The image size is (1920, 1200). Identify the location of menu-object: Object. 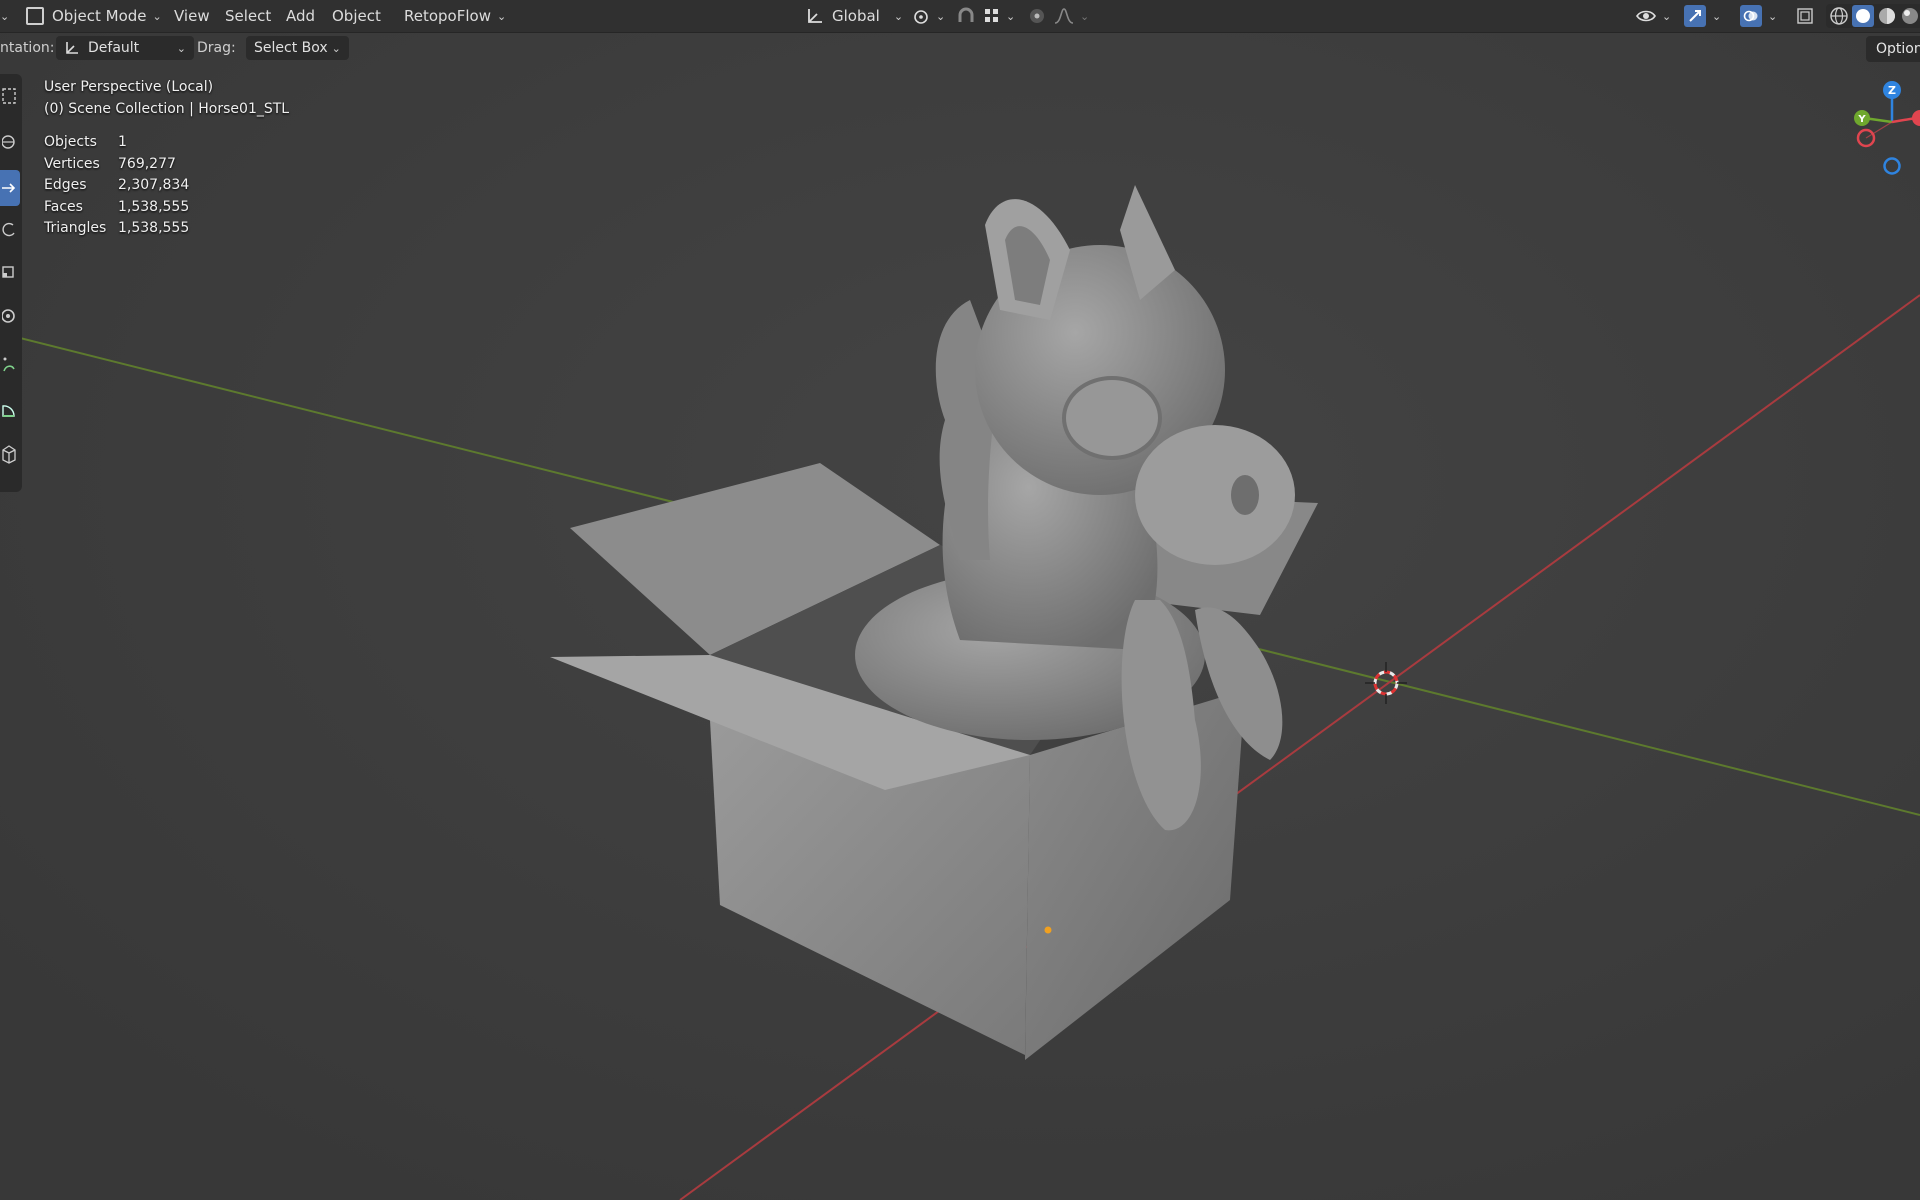
(356, 16).